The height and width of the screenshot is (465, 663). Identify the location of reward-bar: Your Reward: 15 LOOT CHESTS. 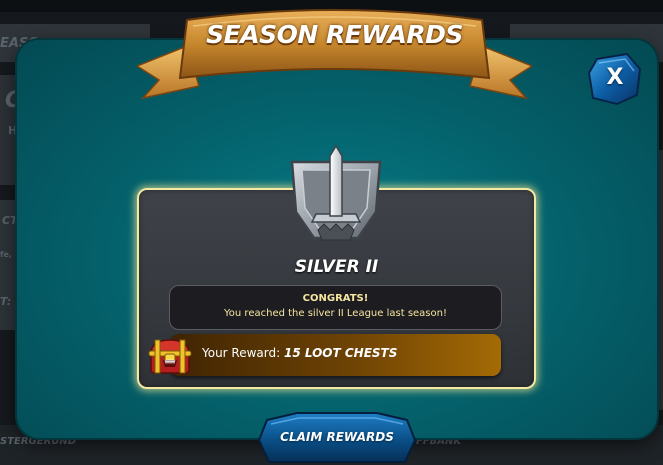
(335, 355).